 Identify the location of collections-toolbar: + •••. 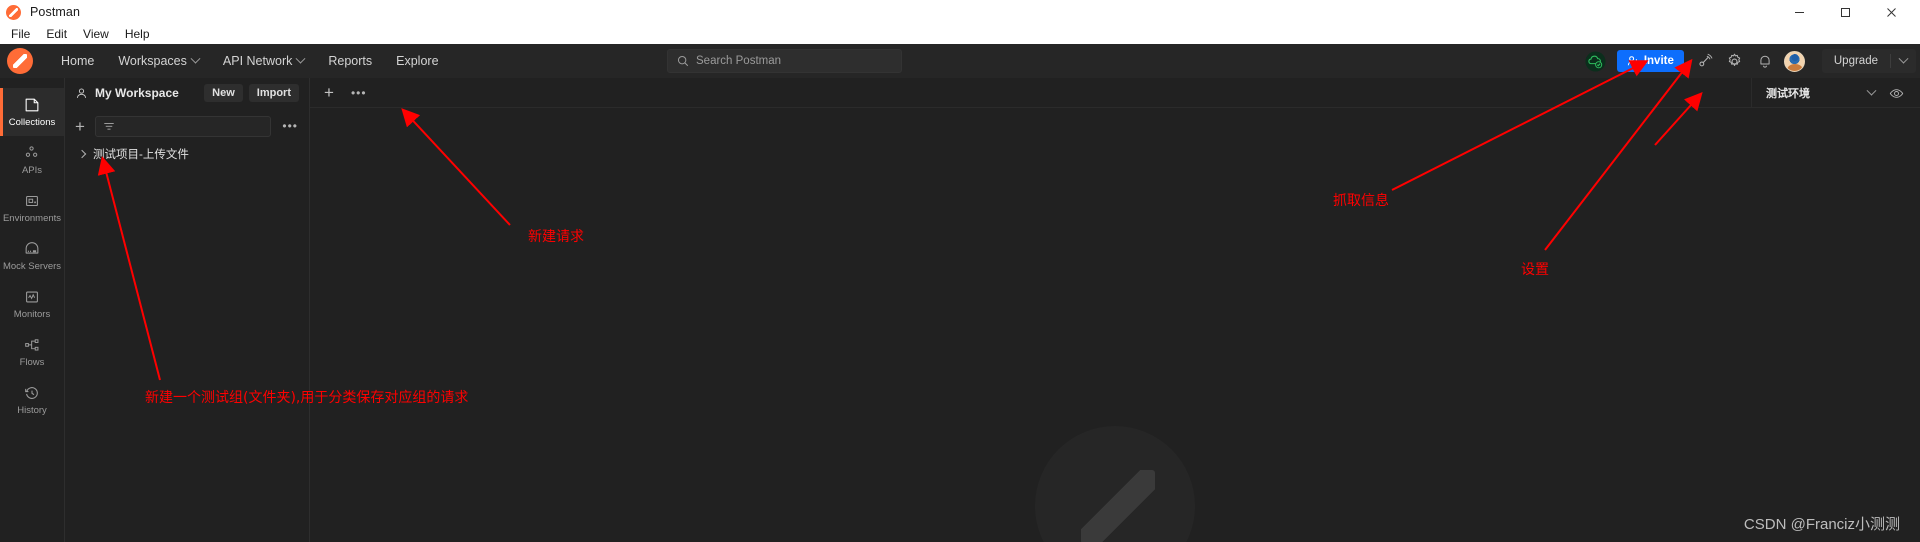
(187, 126).